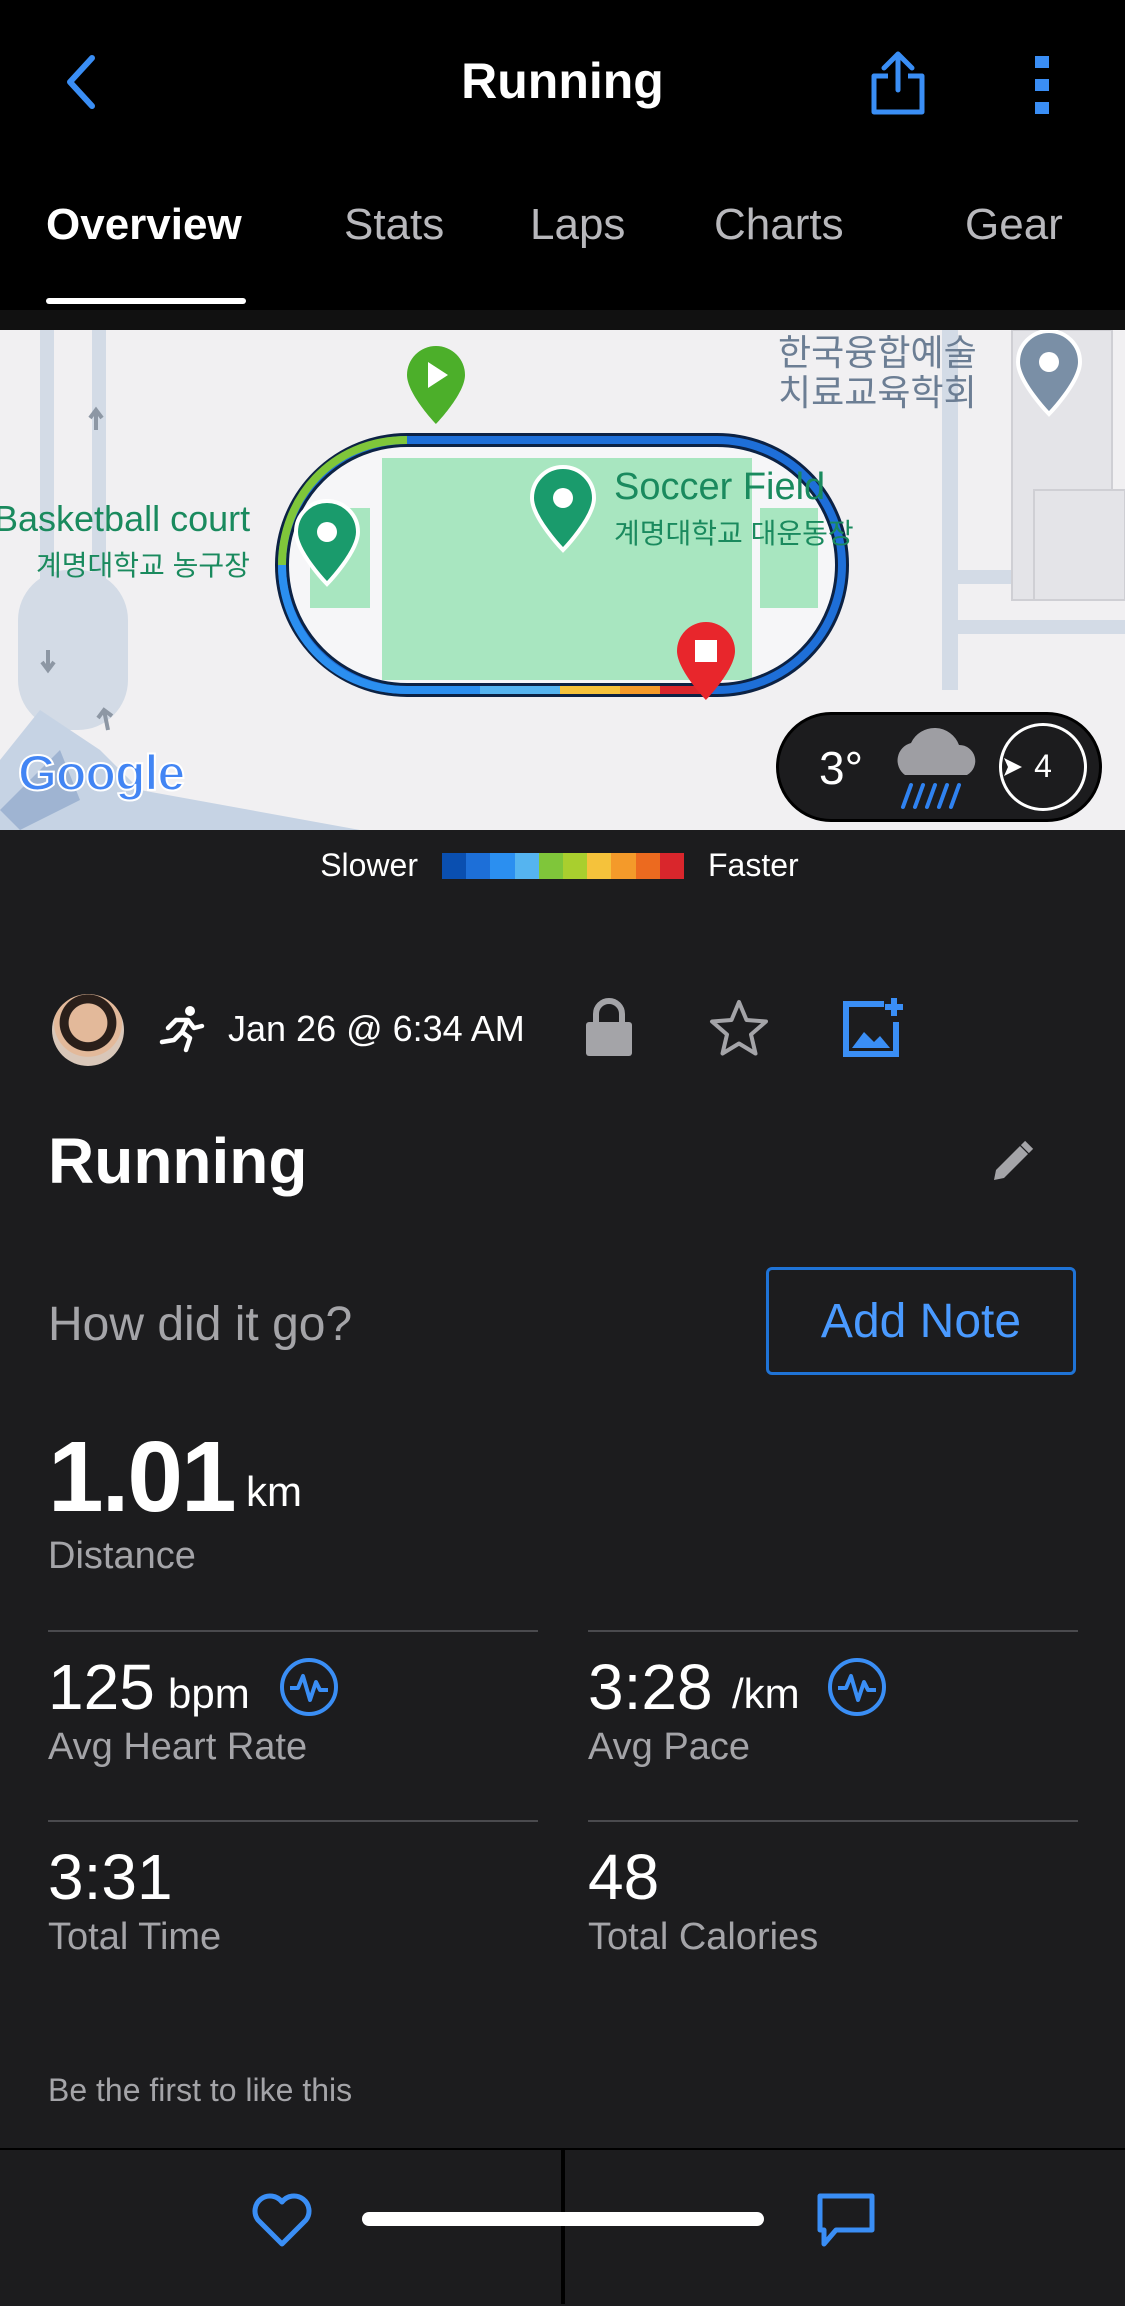  What do you see at coordinates (874, 1028) in the screenshot?
I see `add-photo-icon` at bounding box center [874, 1028].